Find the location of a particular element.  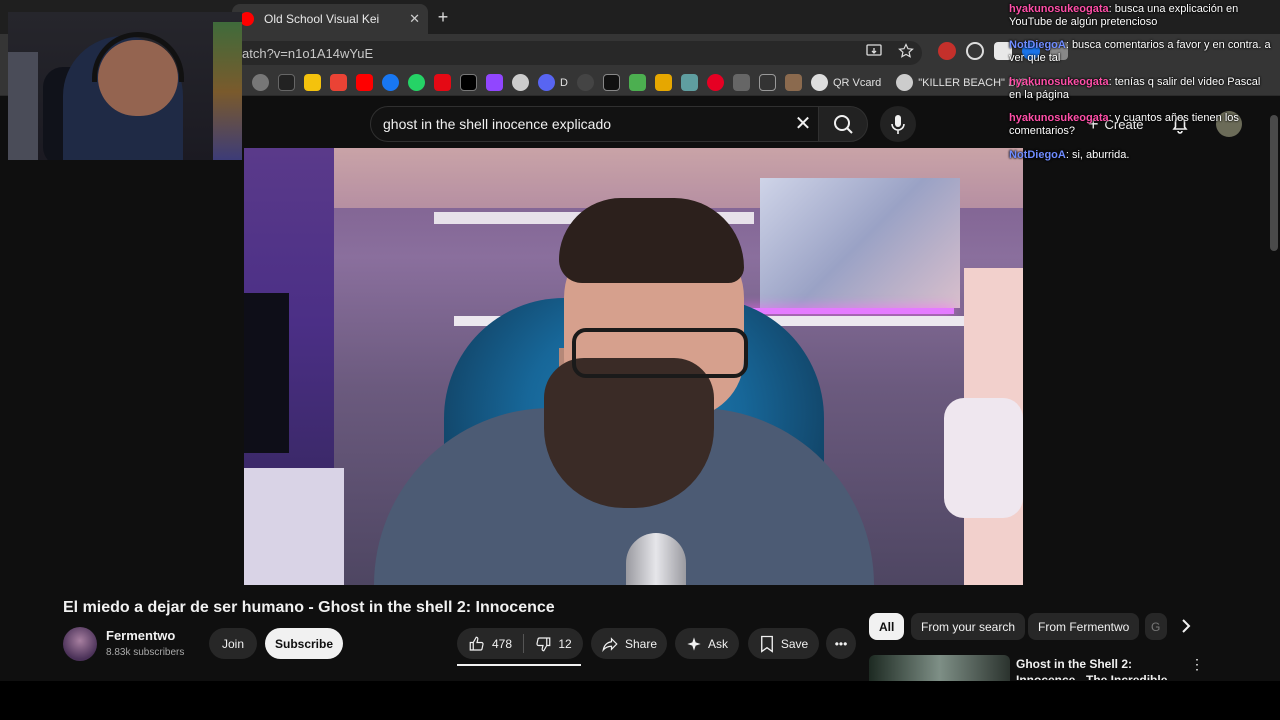

bookmark-twitch-icon is located at coordinates (494, 82).